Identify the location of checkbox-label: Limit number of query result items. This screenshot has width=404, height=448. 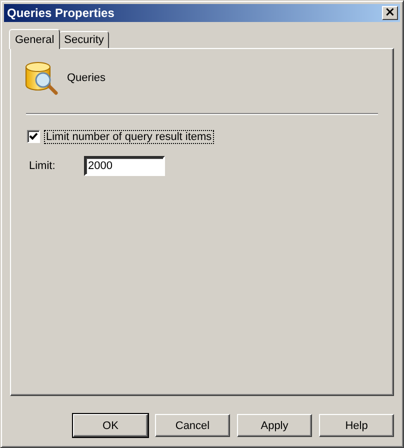
(129, 136).